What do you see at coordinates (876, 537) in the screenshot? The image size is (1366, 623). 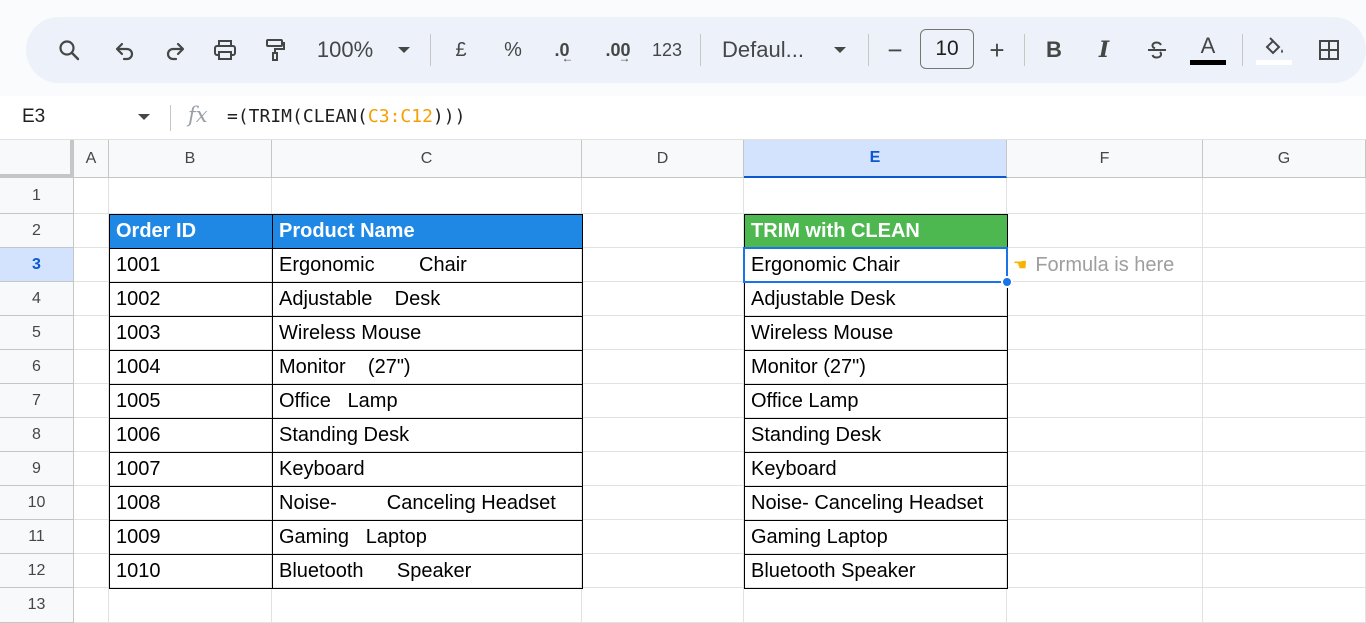 I see `trim-clean-result-cell: Gaming Laptop` at bounding box center [876, 537].